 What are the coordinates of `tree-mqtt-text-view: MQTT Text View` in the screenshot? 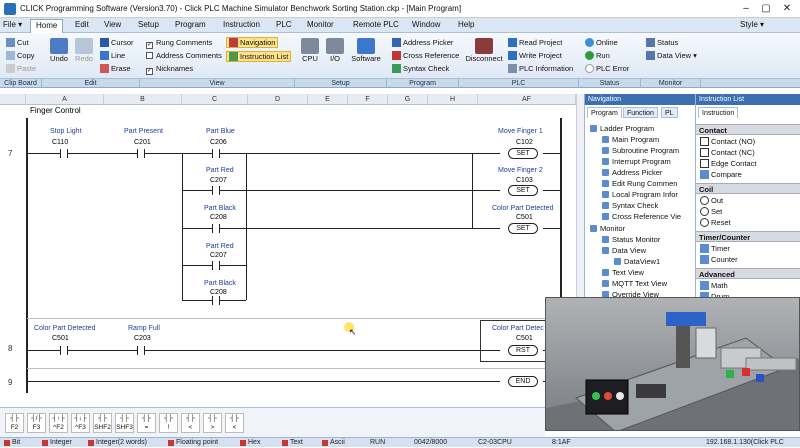 It's located at (634, 283).